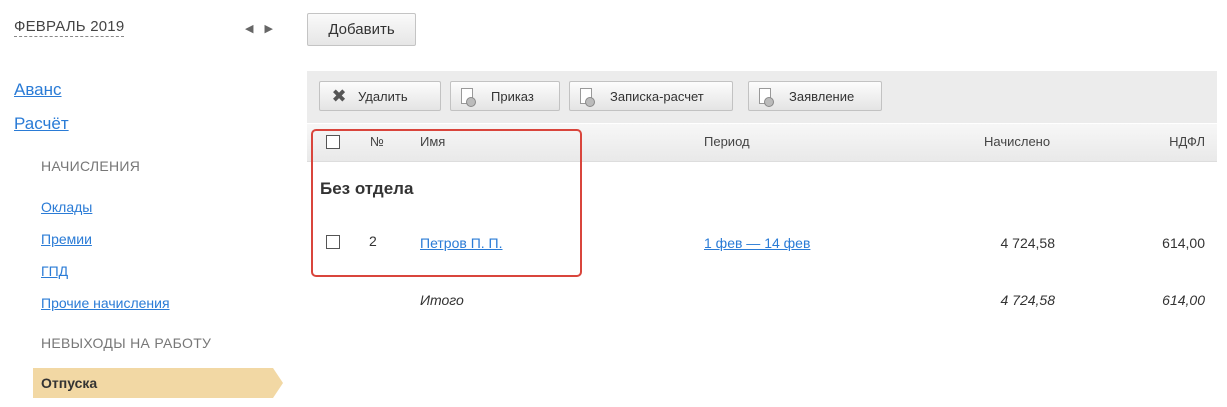 The height and width of the screenshot is (407, 1227). Describe the element at coordinates (442, 300) in the screenshot. I see `total-label: Итого` at that location.